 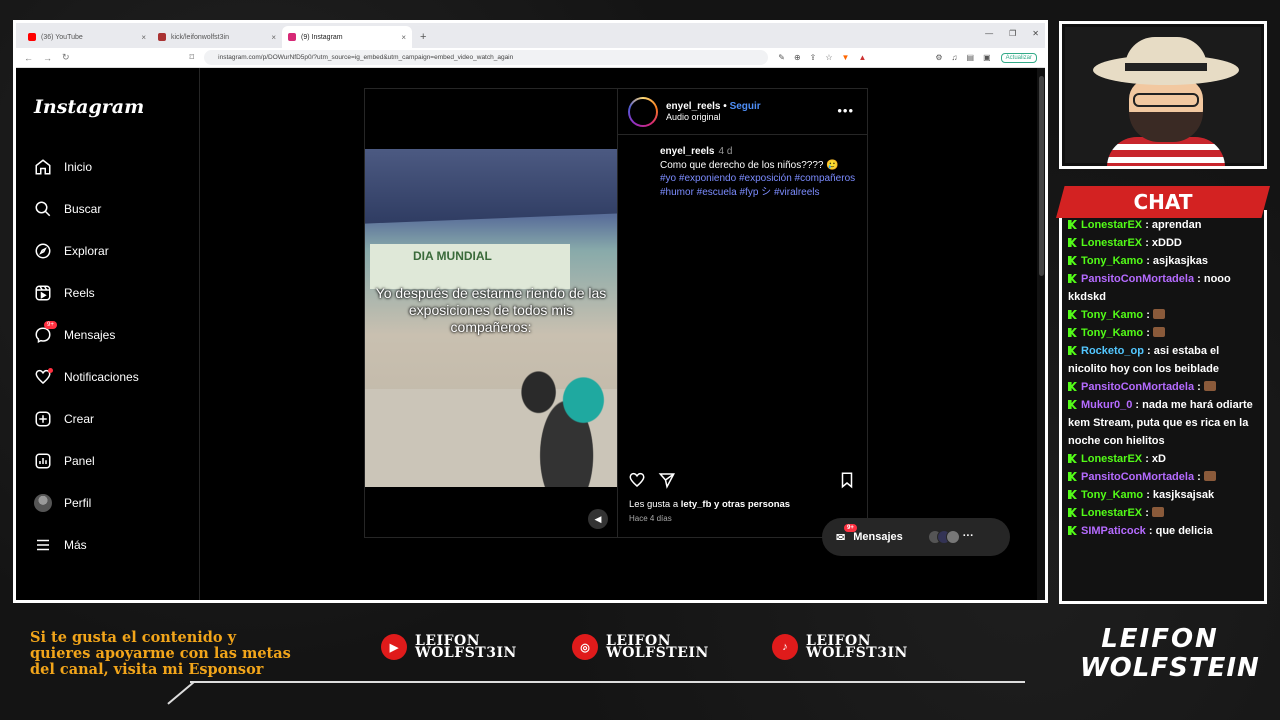 I want to click on nav-item-panel: Panel, so click(x=116, y=461).